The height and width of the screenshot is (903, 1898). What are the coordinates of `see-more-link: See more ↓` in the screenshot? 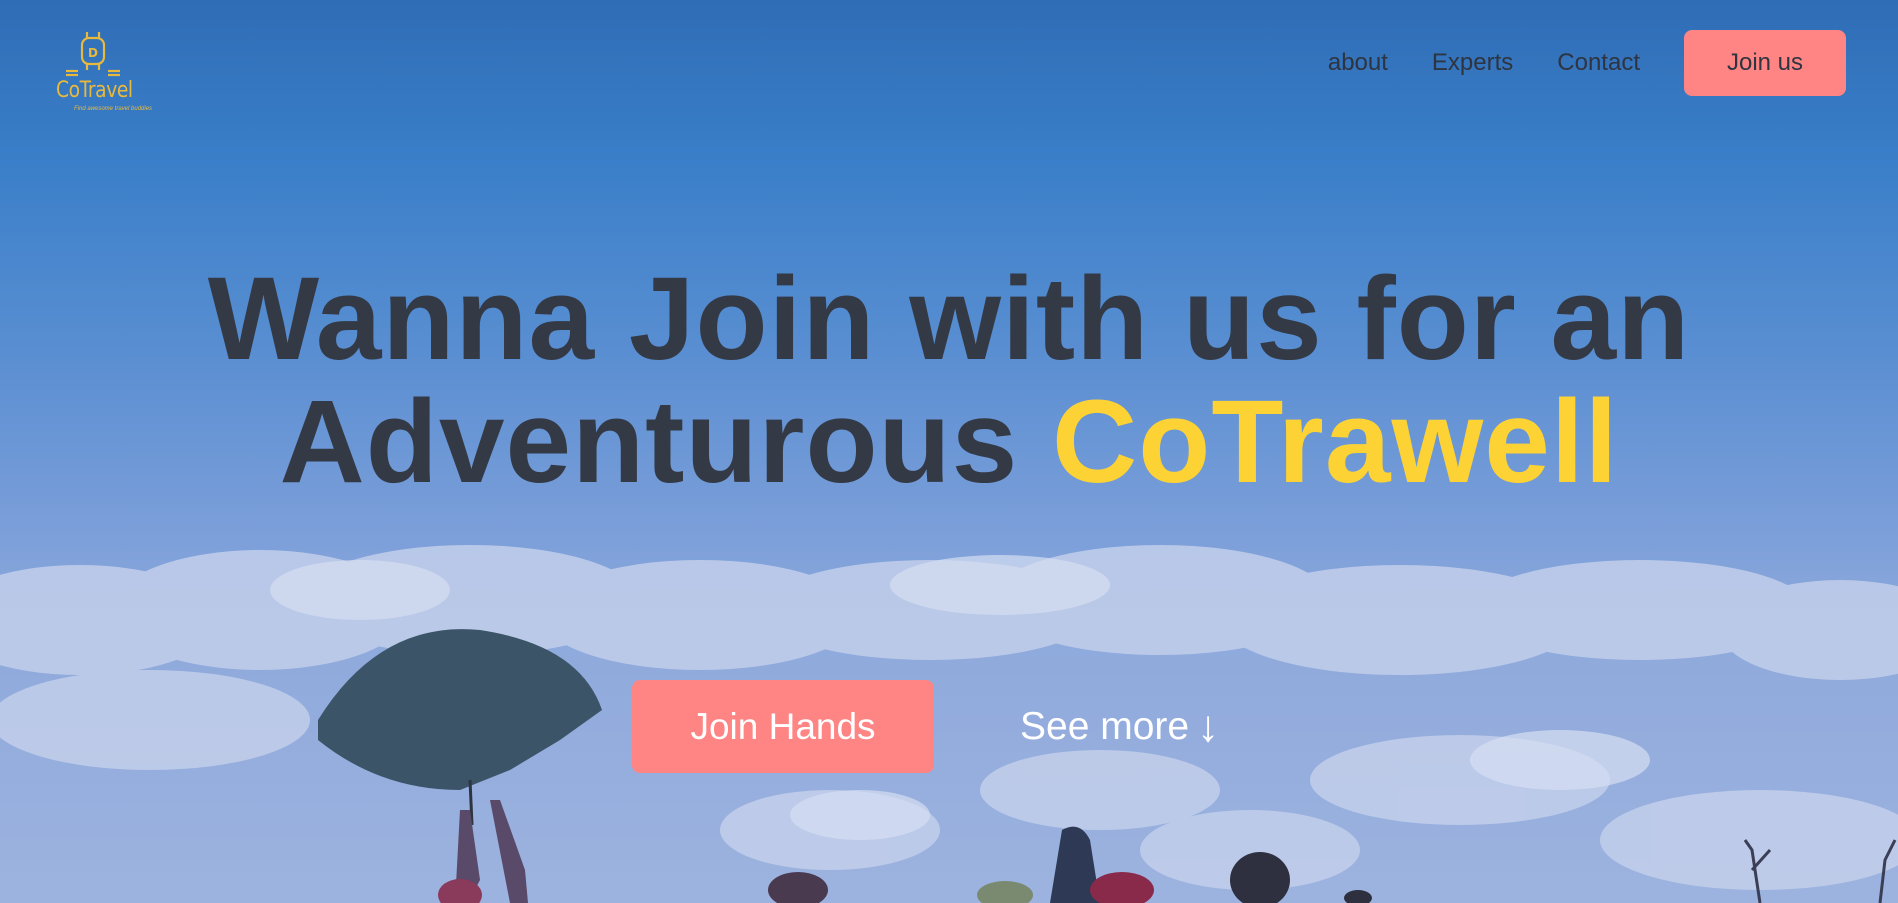 It's located at (1119, 727).